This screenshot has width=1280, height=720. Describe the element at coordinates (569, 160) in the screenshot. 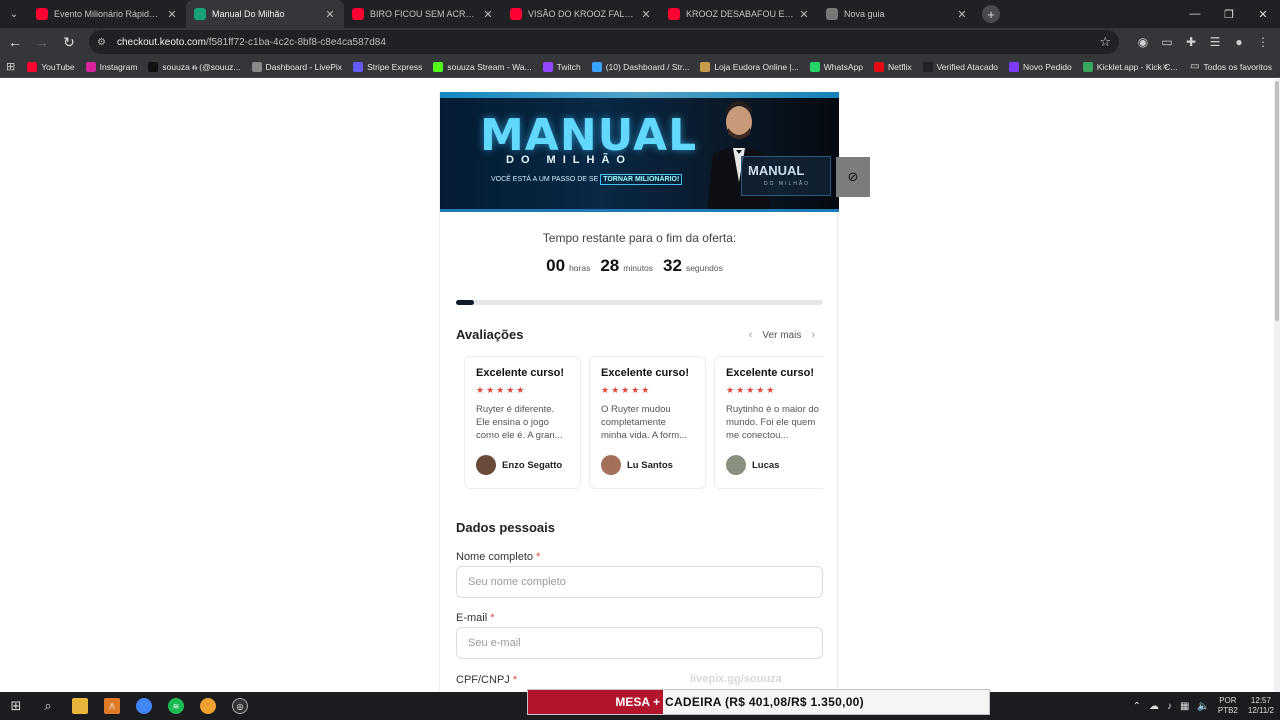

I see `banner-subtitle: DO MILHÃO` at that location.